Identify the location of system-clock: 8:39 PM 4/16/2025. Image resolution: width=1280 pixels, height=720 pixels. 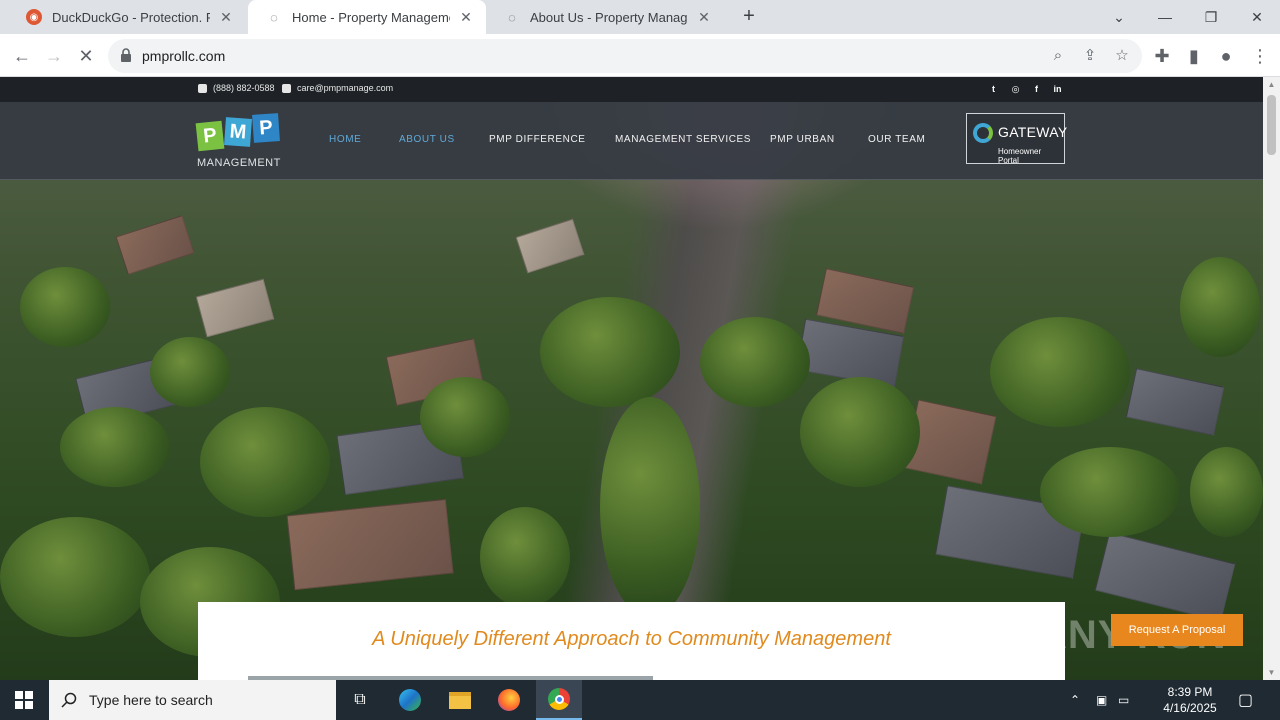
(1190, 700).